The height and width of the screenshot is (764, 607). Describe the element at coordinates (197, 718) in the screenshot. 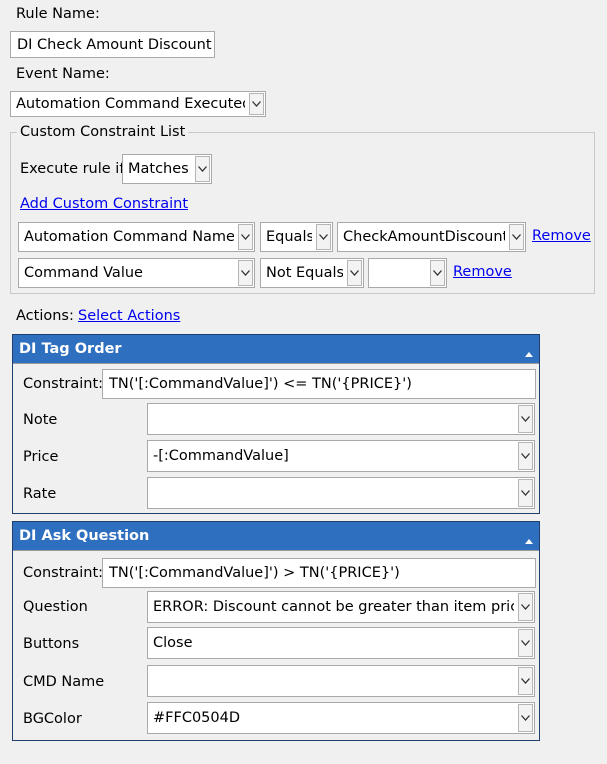

I see `param-bgcolor-value: #FFC0504D` at that location.